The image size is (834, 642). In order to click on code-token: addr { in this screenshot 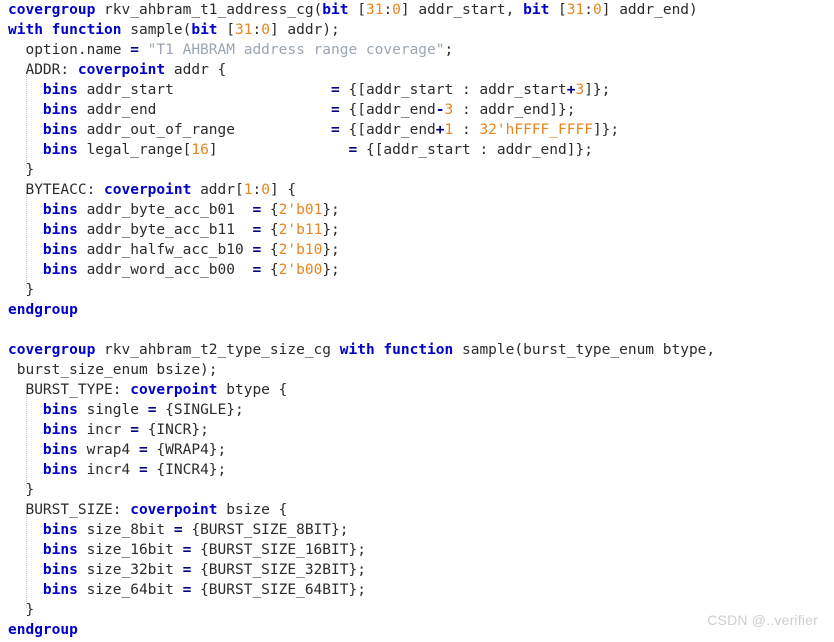, I will do `click(196, 70)`.